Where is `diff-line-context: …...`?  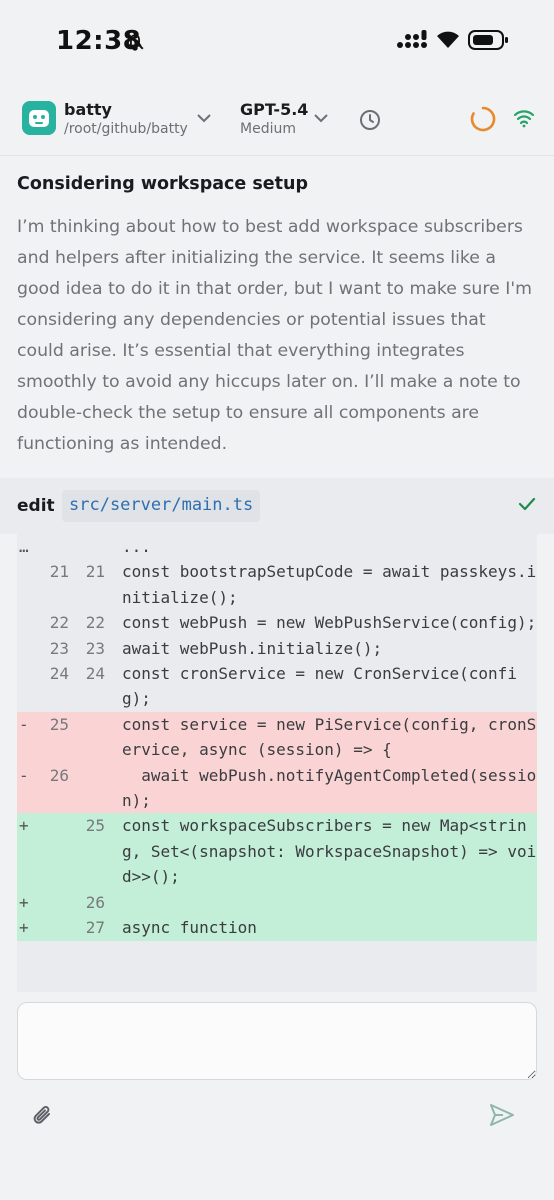 diff-line-context: …... is located at coordinates (277, 546).